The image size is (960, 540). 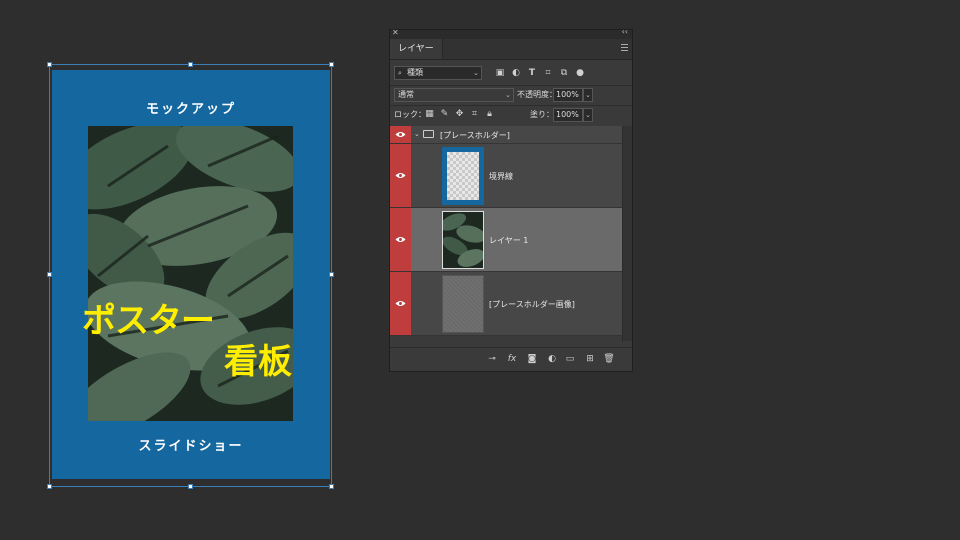 What do you see at coordinates (489, 114) in the screenshot?
I see `lock-all-icon: 🔒︎` at bounding box center [489, 114].